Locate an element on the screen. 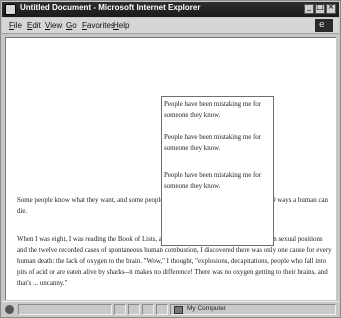 This screenshot has width=341, height=318. menu-edit: Edit is located at coordinates (34, 25).